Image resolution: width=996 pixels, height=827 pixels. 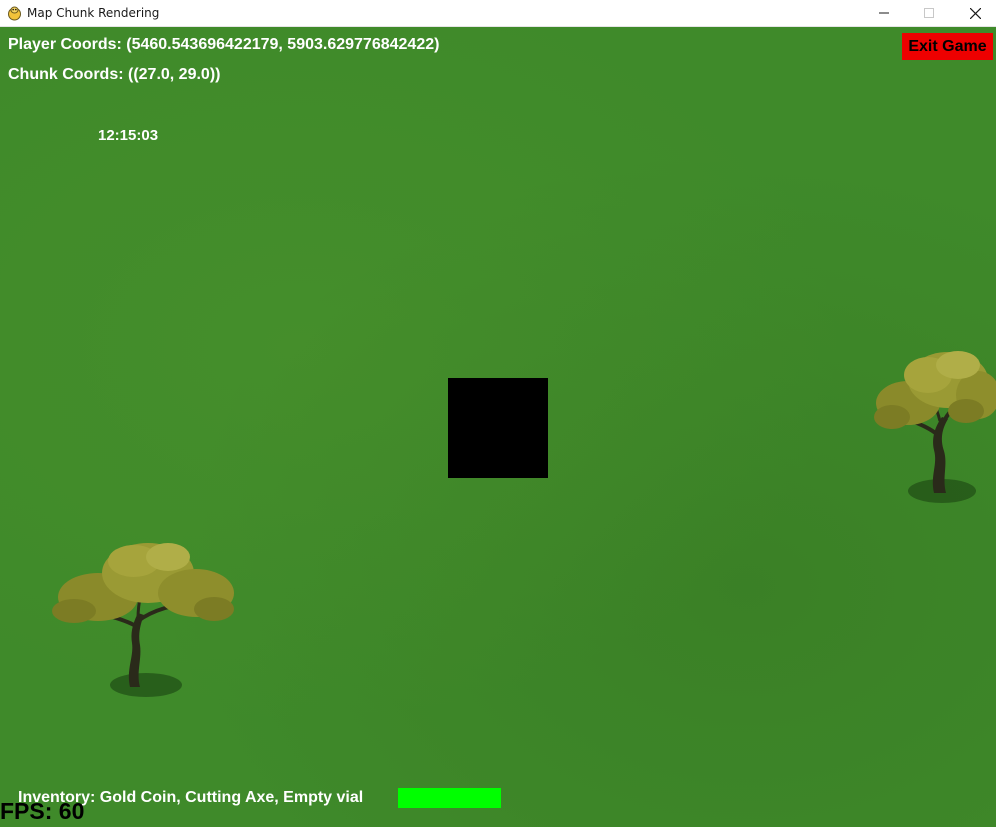 What do you see at coordinates (947, 46) in the screenshot?
I see `exit-game-button: Exit Game` at bounding box center [947, 46].